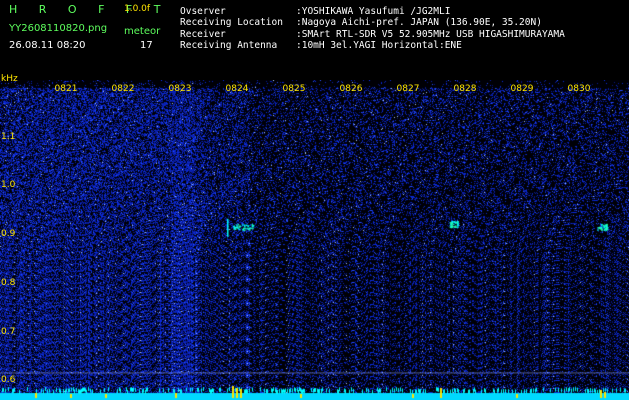 The width and height of the screenshot is (629, 400). What do you see at coordinates (8, 331) in the screenshot?
I see `y-tick-label: 0.7` at bounding box center [8, 331].